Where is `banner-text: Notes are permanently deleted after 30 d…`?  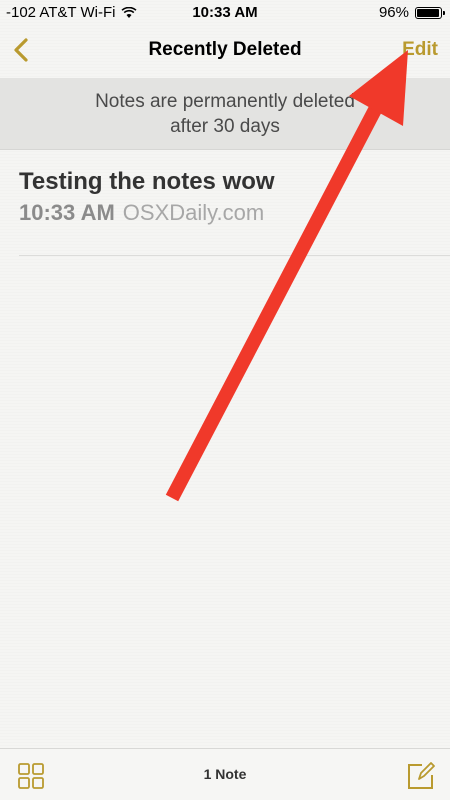
banner-text: Notes are permanently deleted after 30 d… is located at coordinates (225, 113).